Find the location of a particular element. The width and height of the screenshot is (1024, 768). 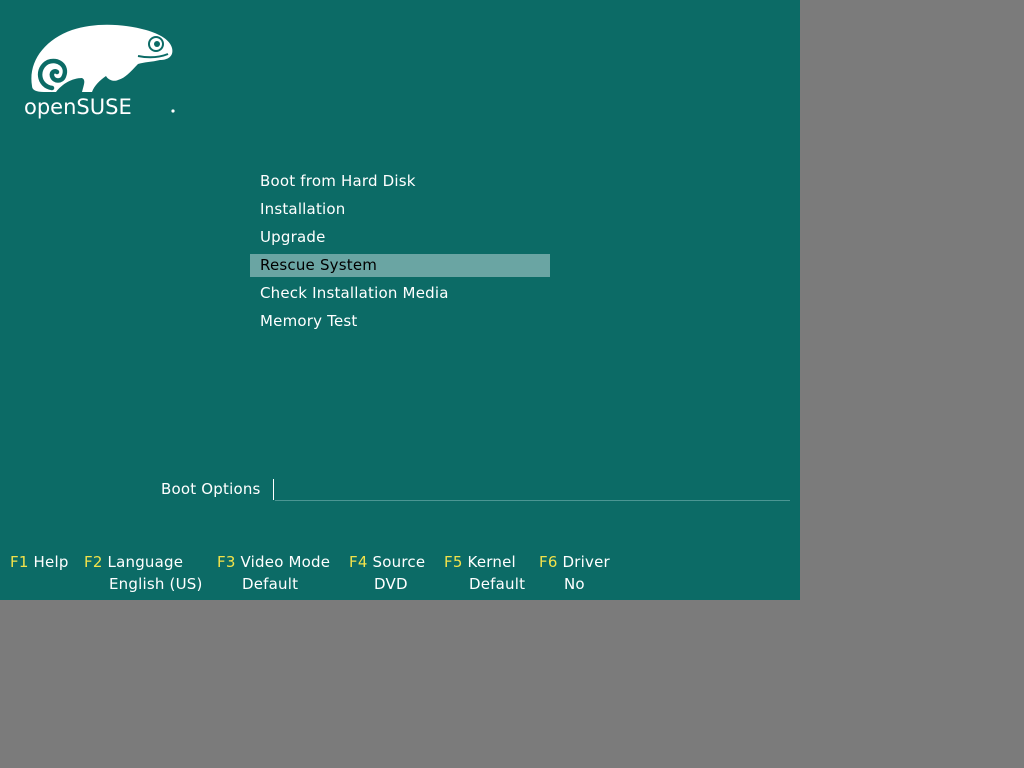

f4-source-key: F4 Source DVD is located at coordinates (387, 573).